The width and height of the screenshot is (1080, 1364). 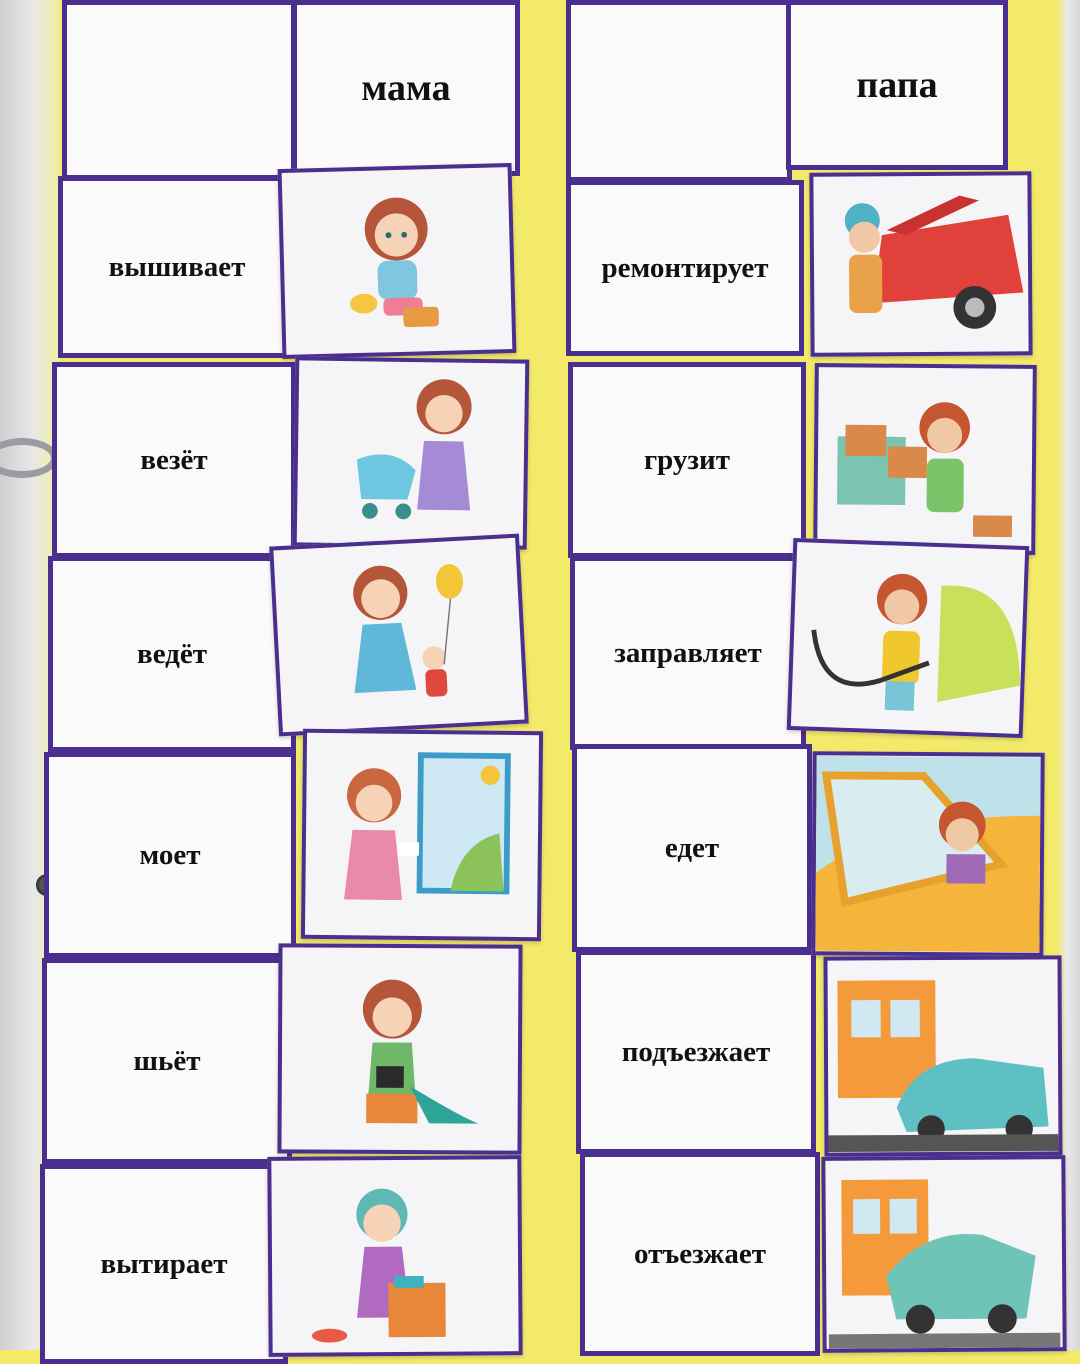 I want to click on verb-card-left-3: ведёт, so click(x=172, y=654).